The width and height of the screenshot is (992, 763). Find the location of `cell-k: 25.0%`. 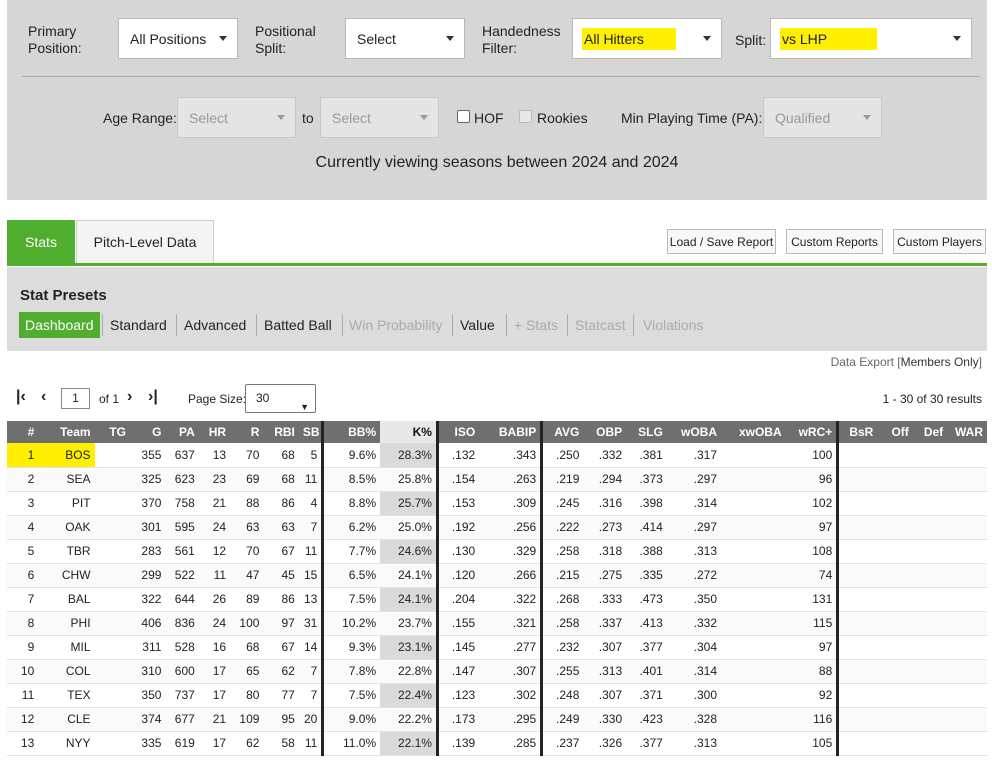

cell-k: 25.0% is located at coordinates (409, 527).